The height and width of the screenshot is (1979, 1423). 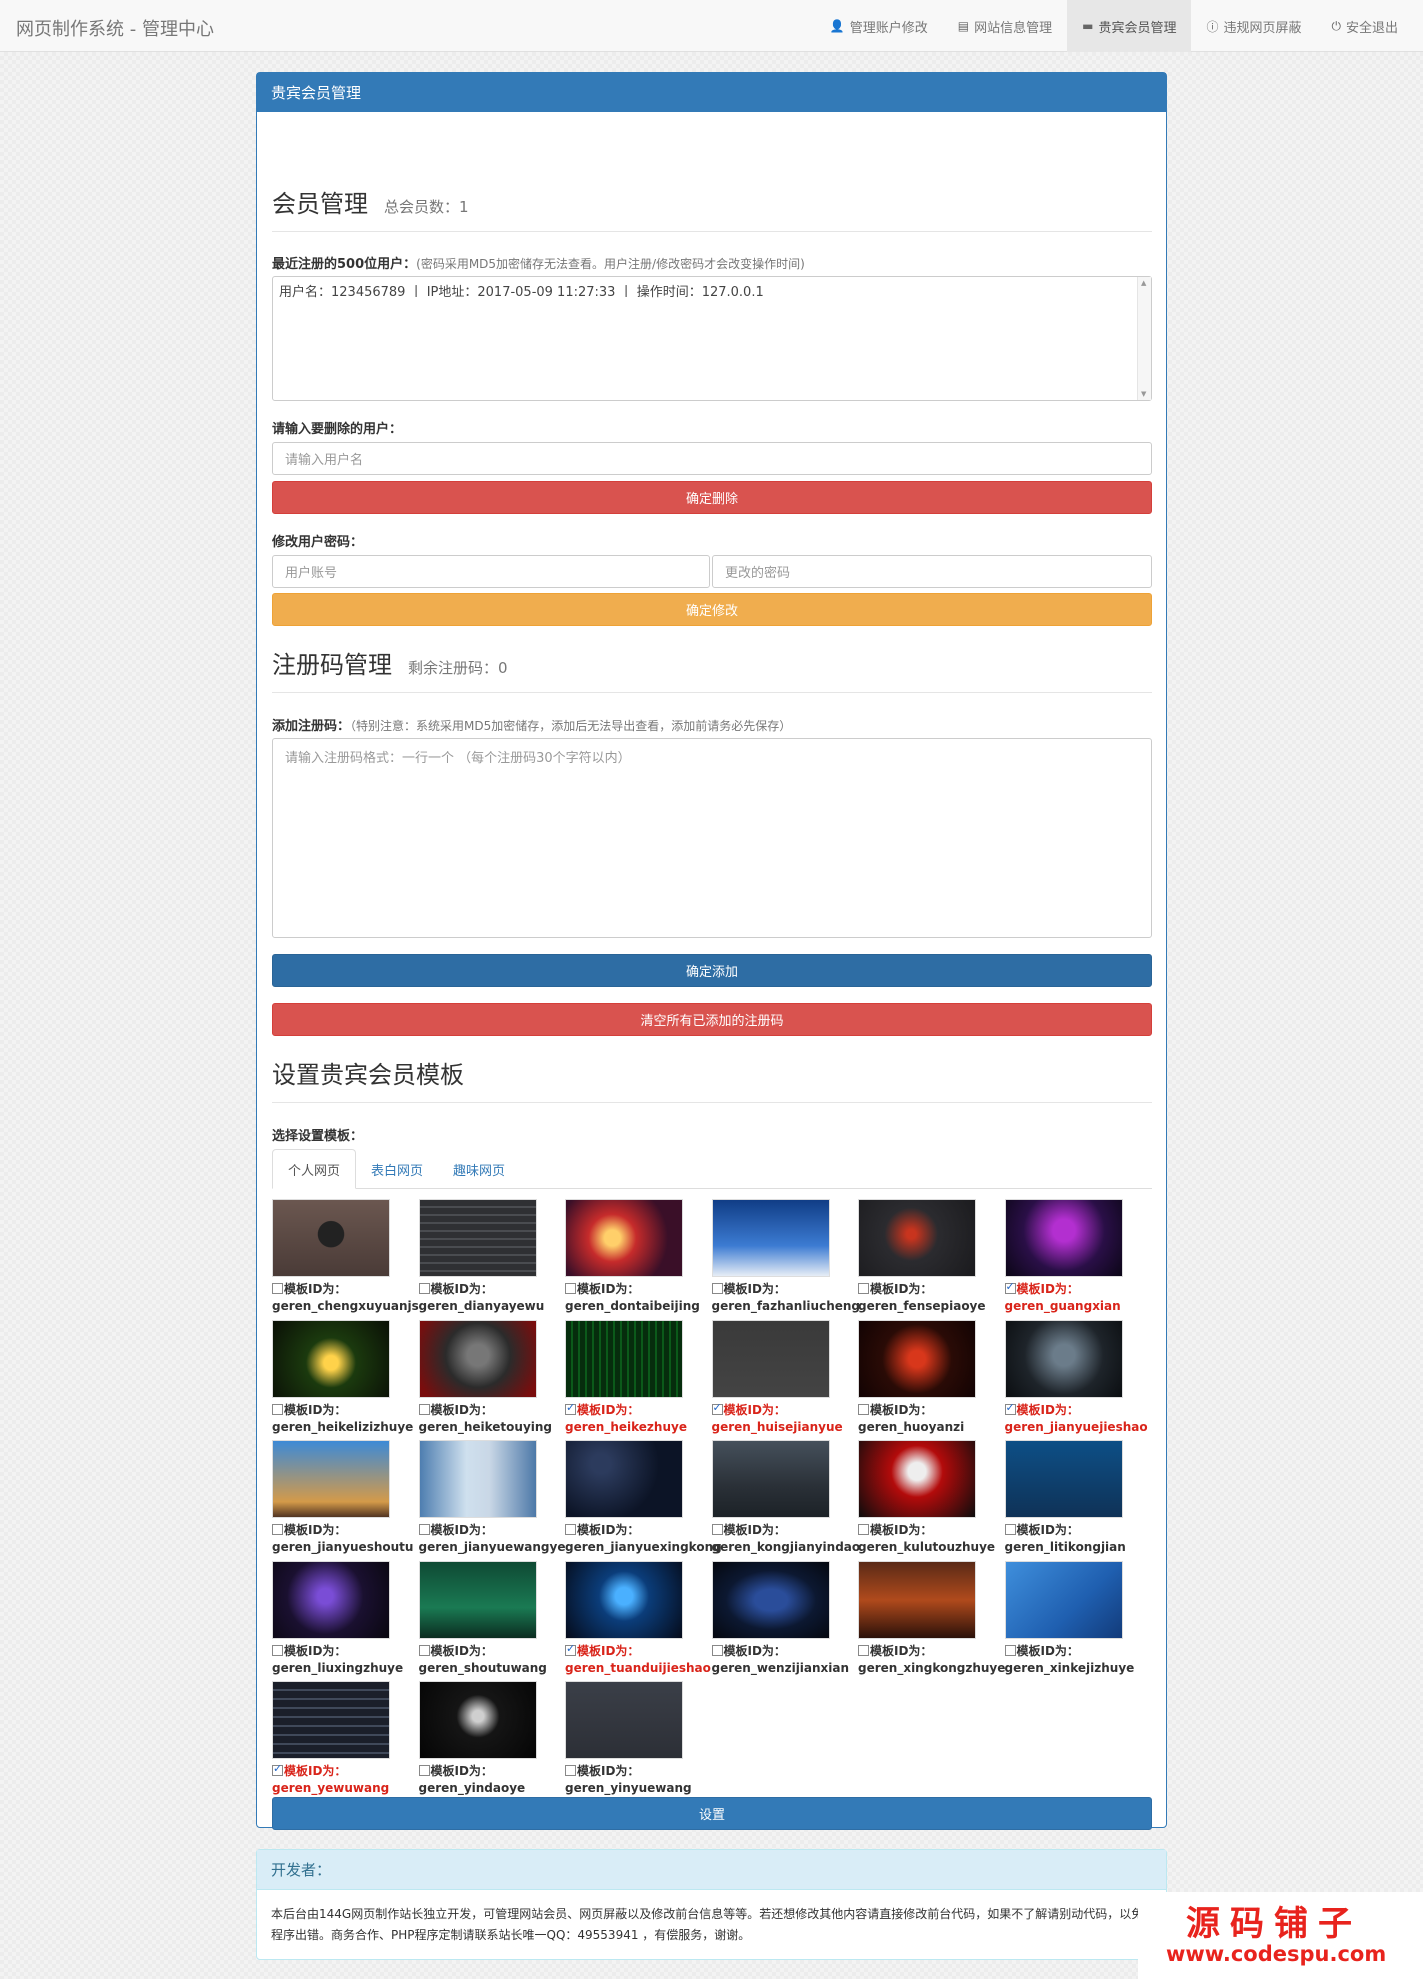 What do you see at coordinates (1144, 338) in the screenshot?
I see `textarea-scrollbar` at bounding box center [1144, 338].